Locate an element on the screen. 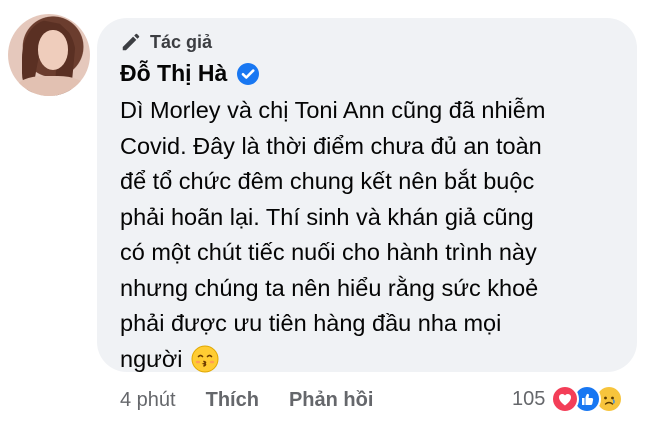  reaction-summary: 105 is located at coordinates (568, 399).